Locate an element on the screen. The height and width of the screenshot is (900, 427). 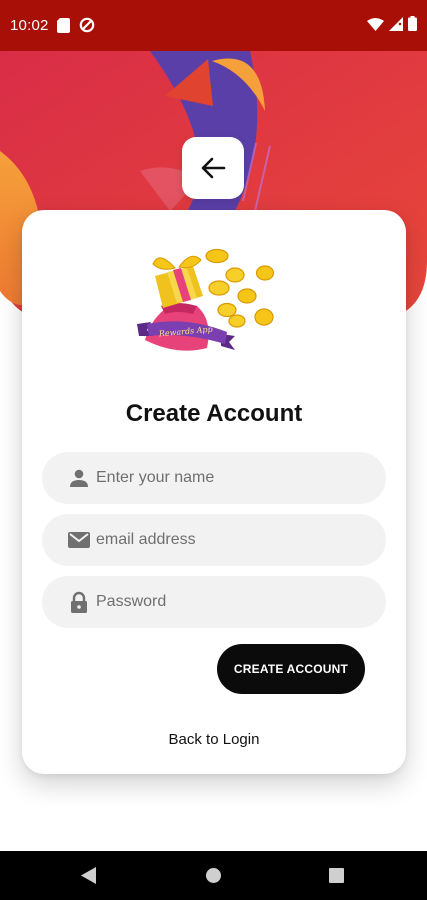
nav-back-icon is located at coordinates (88, 875).